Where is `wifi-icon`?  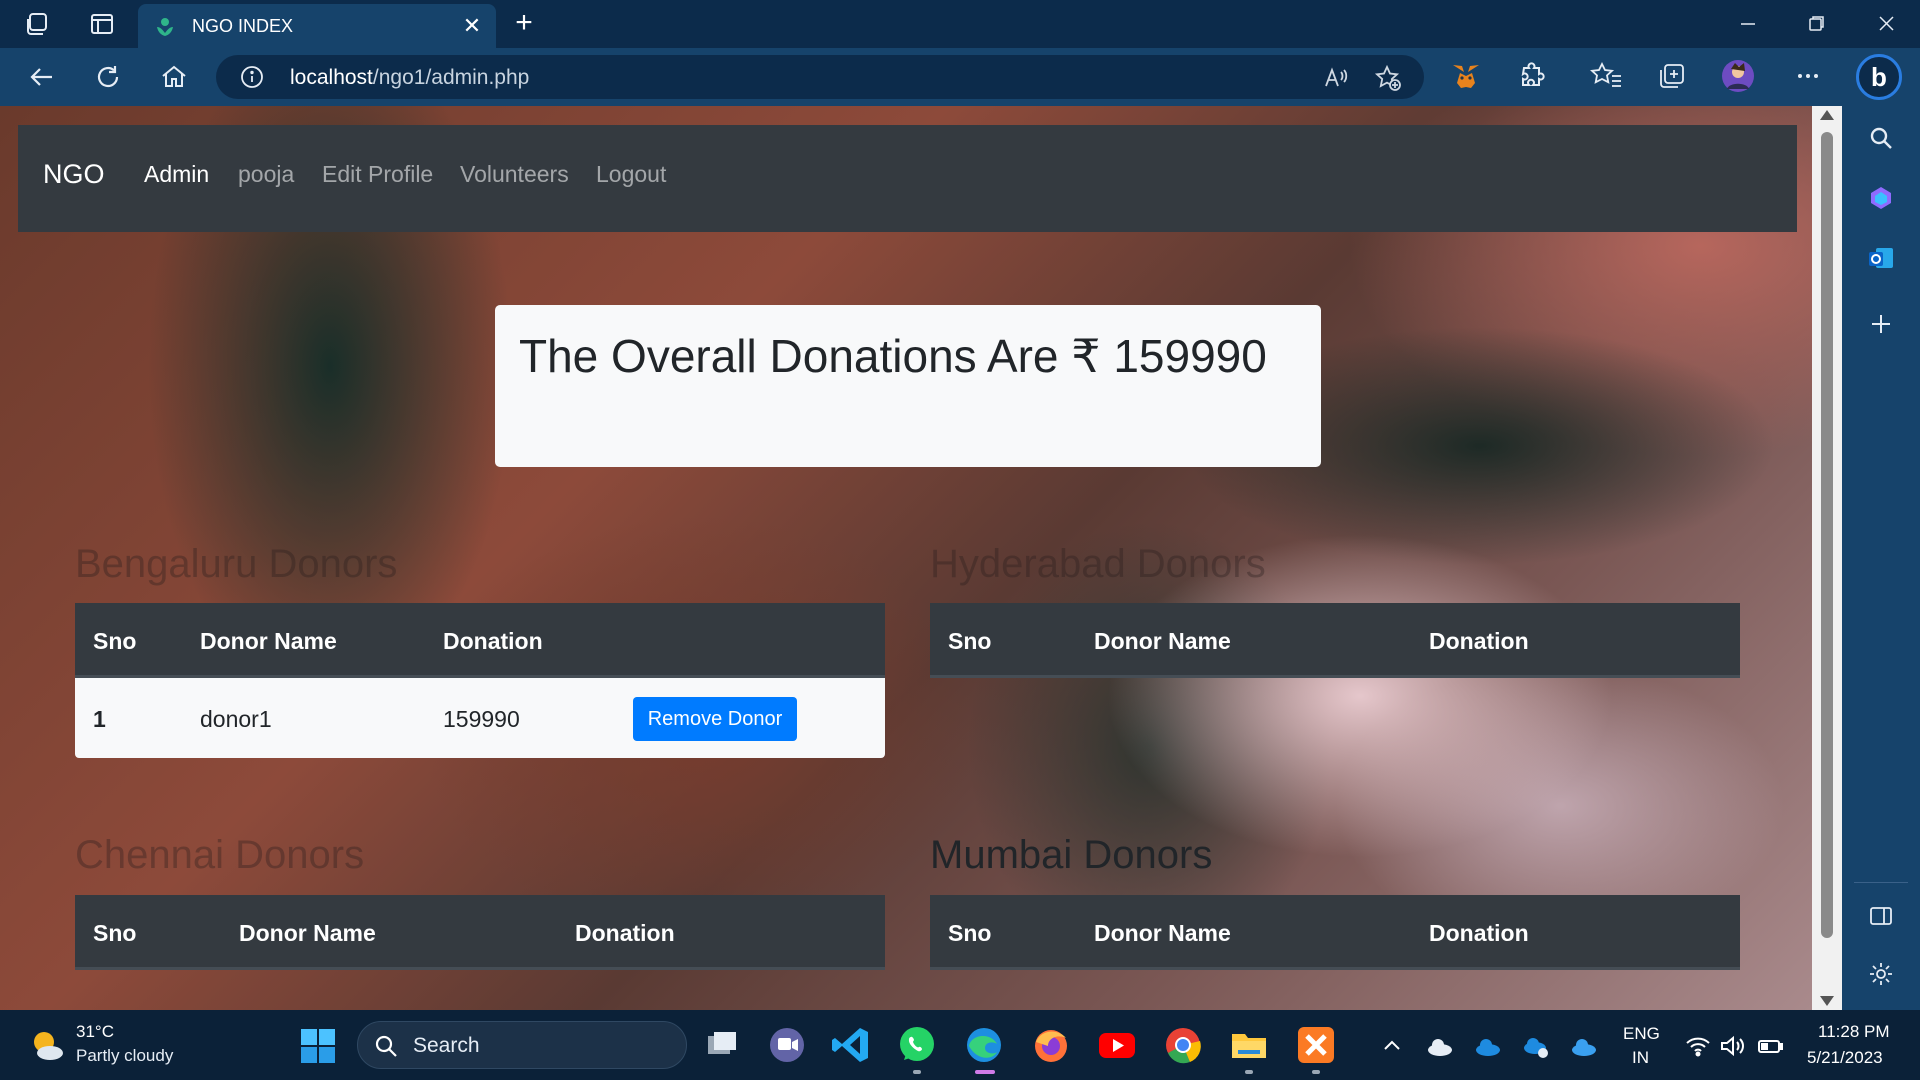
wifi-icon is located at coordinates (1698, 1046).